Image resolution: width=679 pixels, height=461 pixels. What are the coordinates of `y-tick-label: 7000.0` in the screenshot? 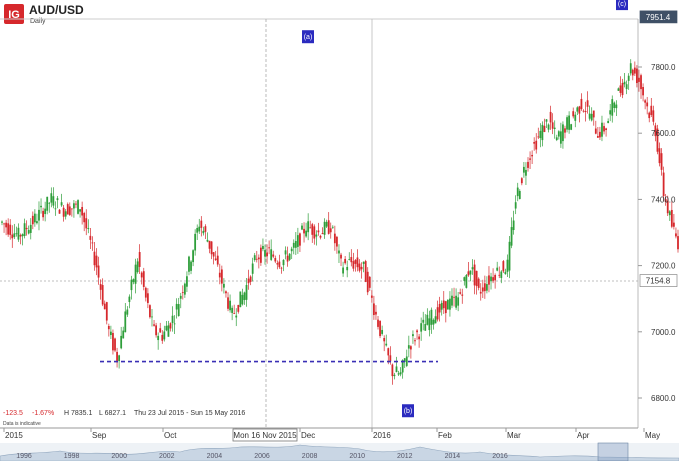 It's located at (663, 332).